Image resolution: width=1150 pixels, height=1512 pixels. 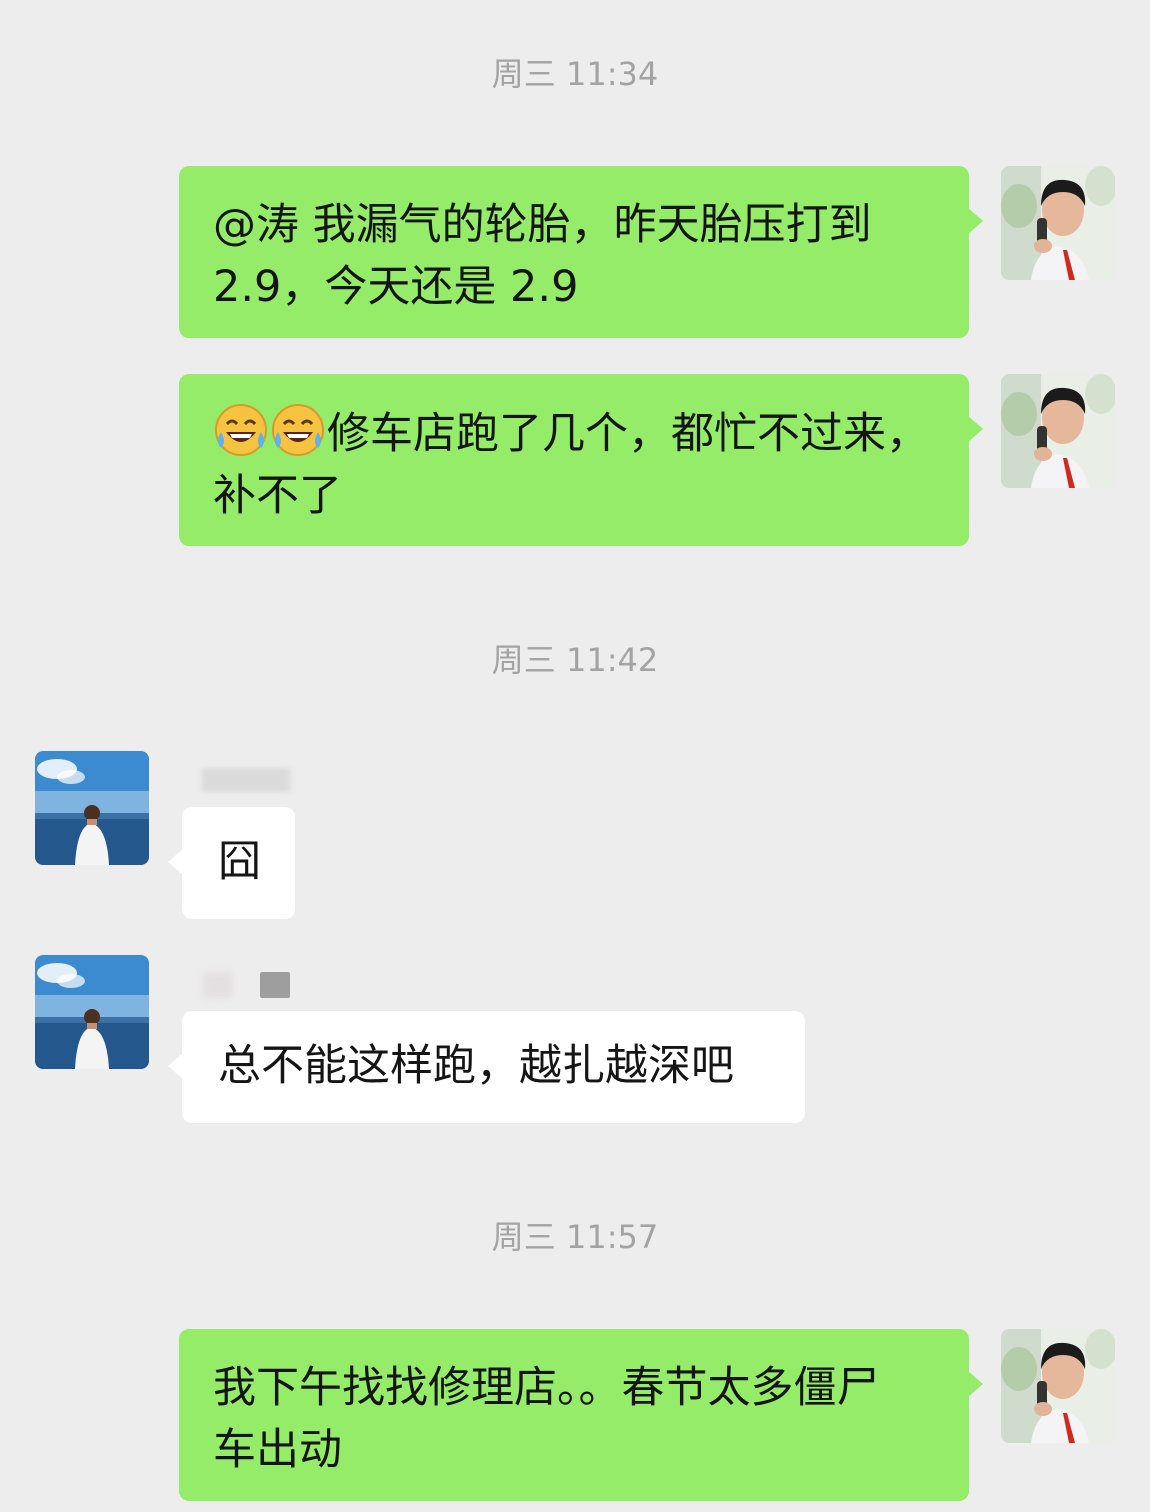 What do you see at coordinates (396, 287) in the screenshot?
I see `message-text-line: 2.9，今天还是 2.9` at bounding box center [396, 287].